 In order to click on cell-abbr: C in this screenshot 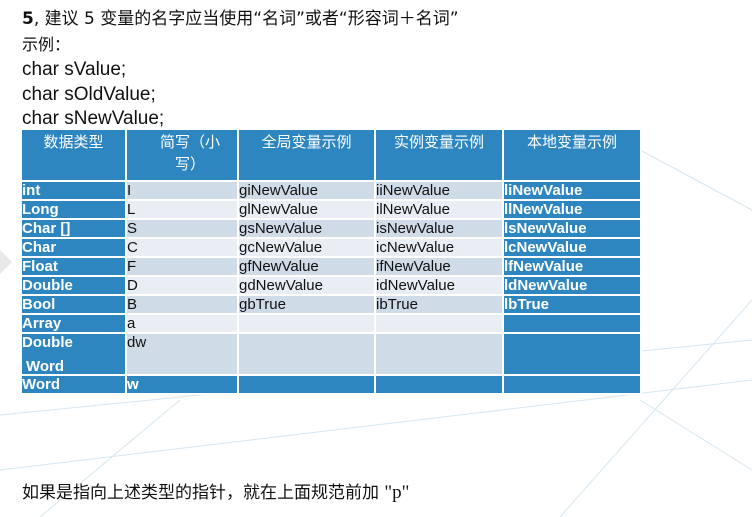, I will do `click(182, 247)`.